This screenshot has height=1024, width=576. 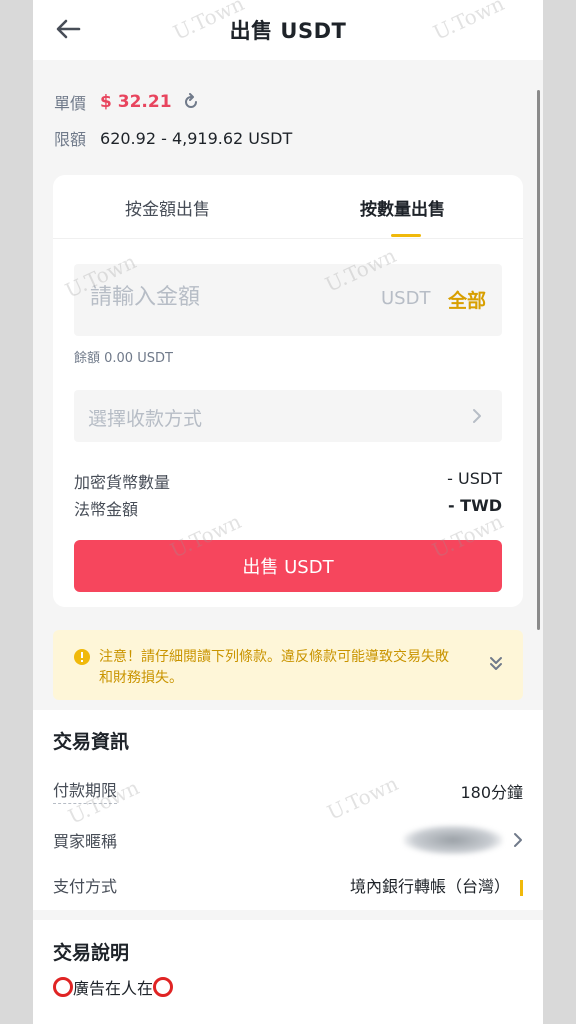 What do you see at coordinates (288, 416) in the screenshot?
I see `payment-method-select: 選擇收款方式` at bounding box center [288, 416].